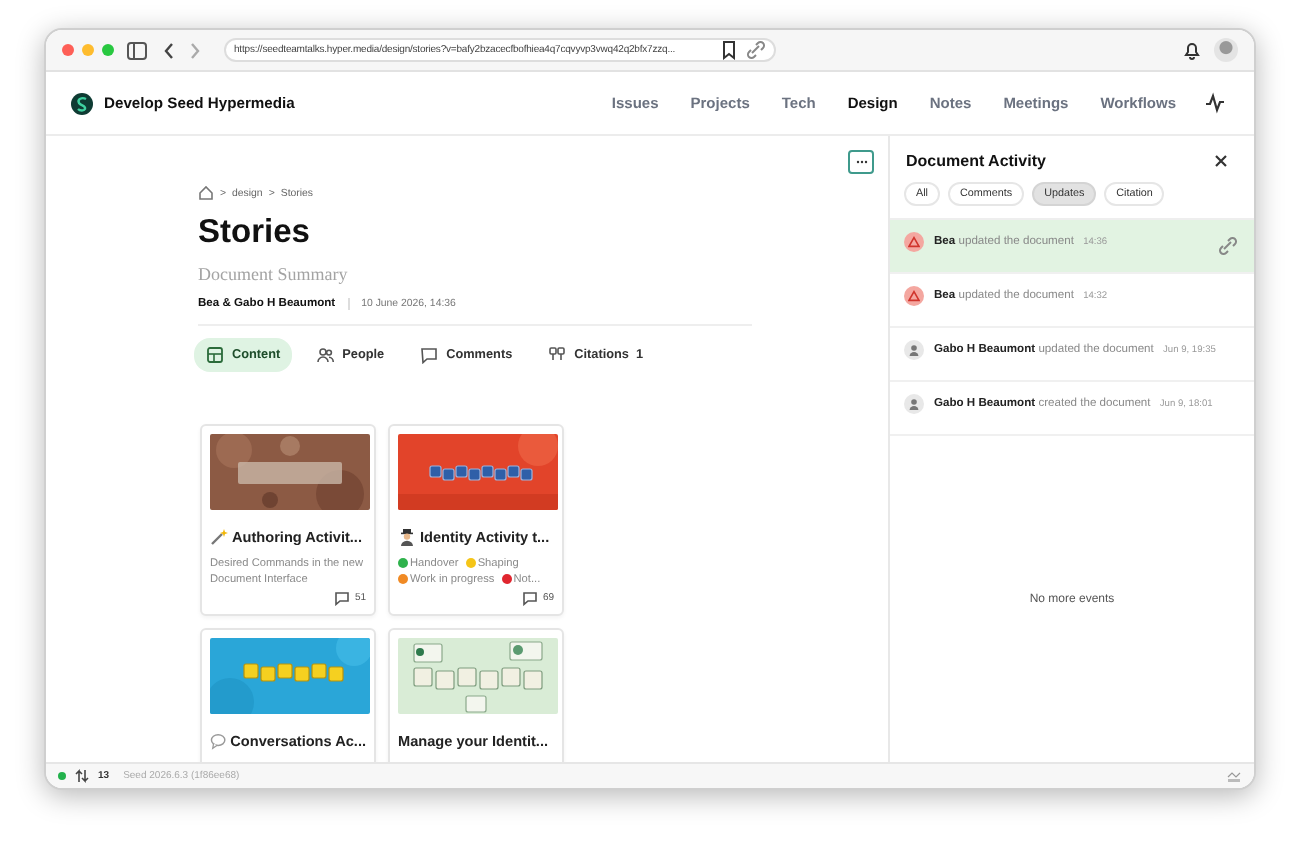 The height and width of the screenshot is (850, 1300). Describe the element at coordinates (557, 355) in the screenshot. I see `citations-icon` at that location.